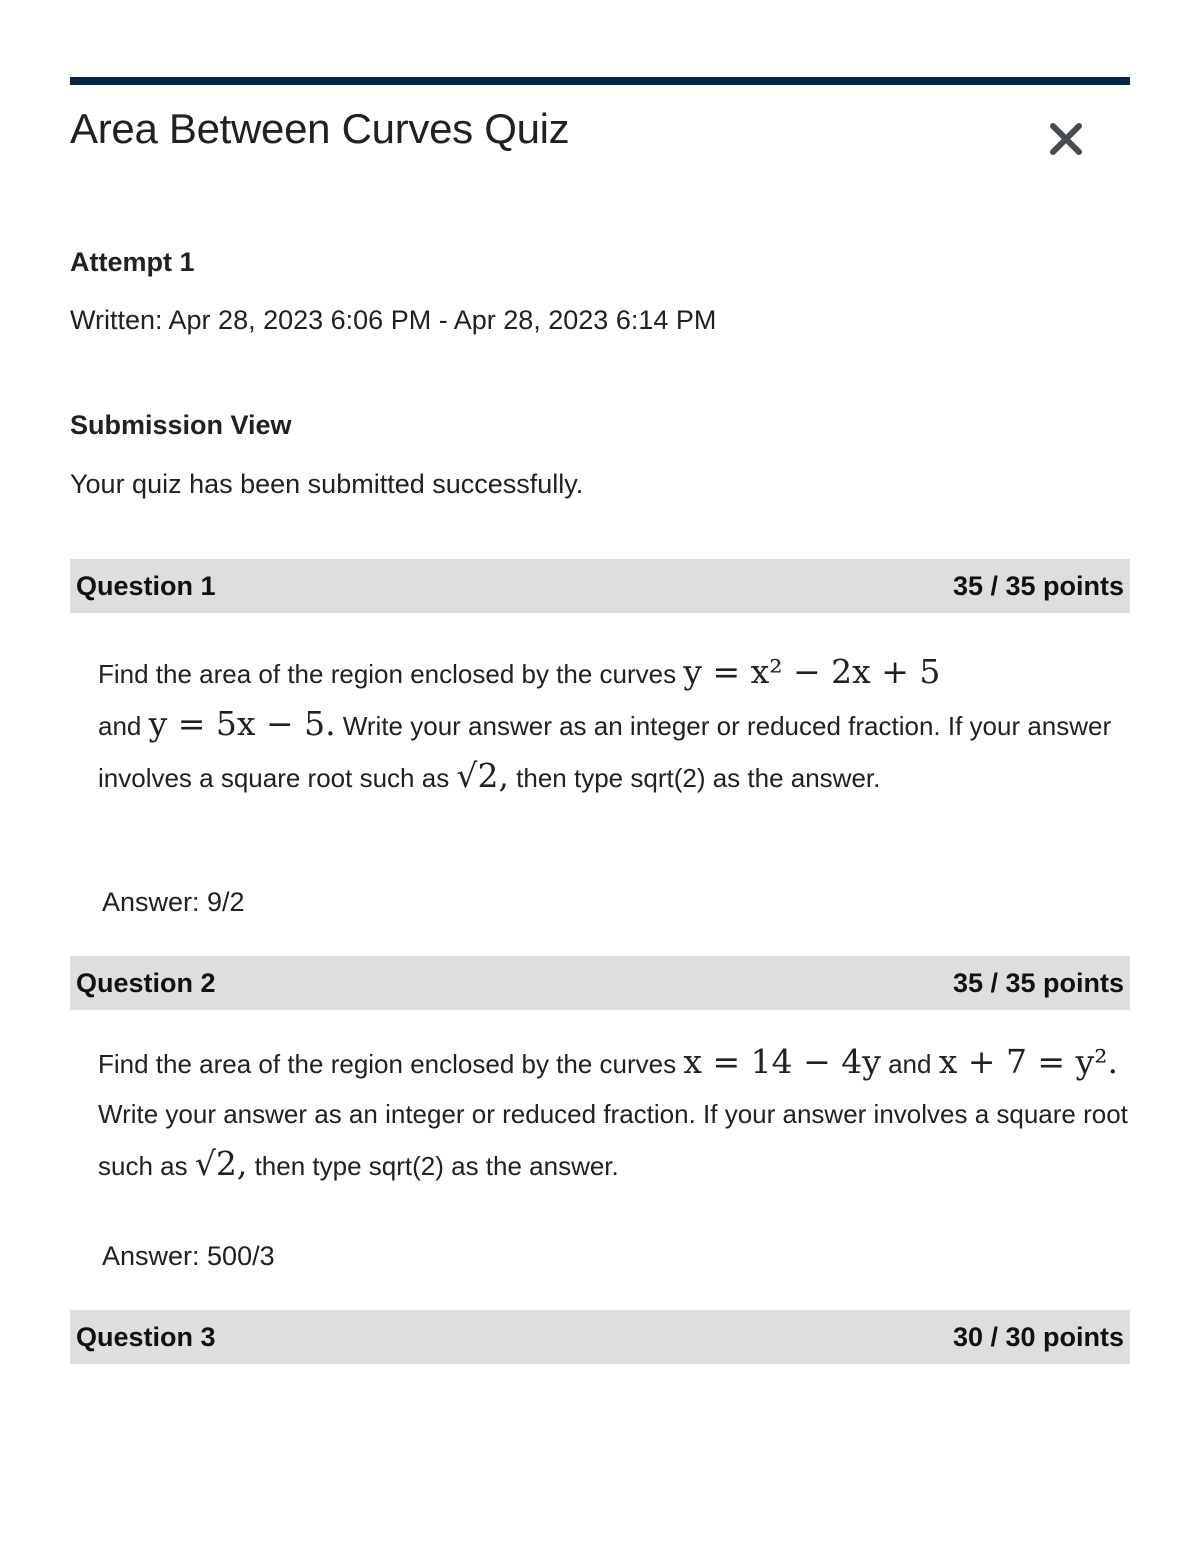 The image size is (1200, 1553). What do you see at coordinates (181, 425) in the screenshot?
I see `submission-view-heading: Submission View` at bounding box center [181, 425].